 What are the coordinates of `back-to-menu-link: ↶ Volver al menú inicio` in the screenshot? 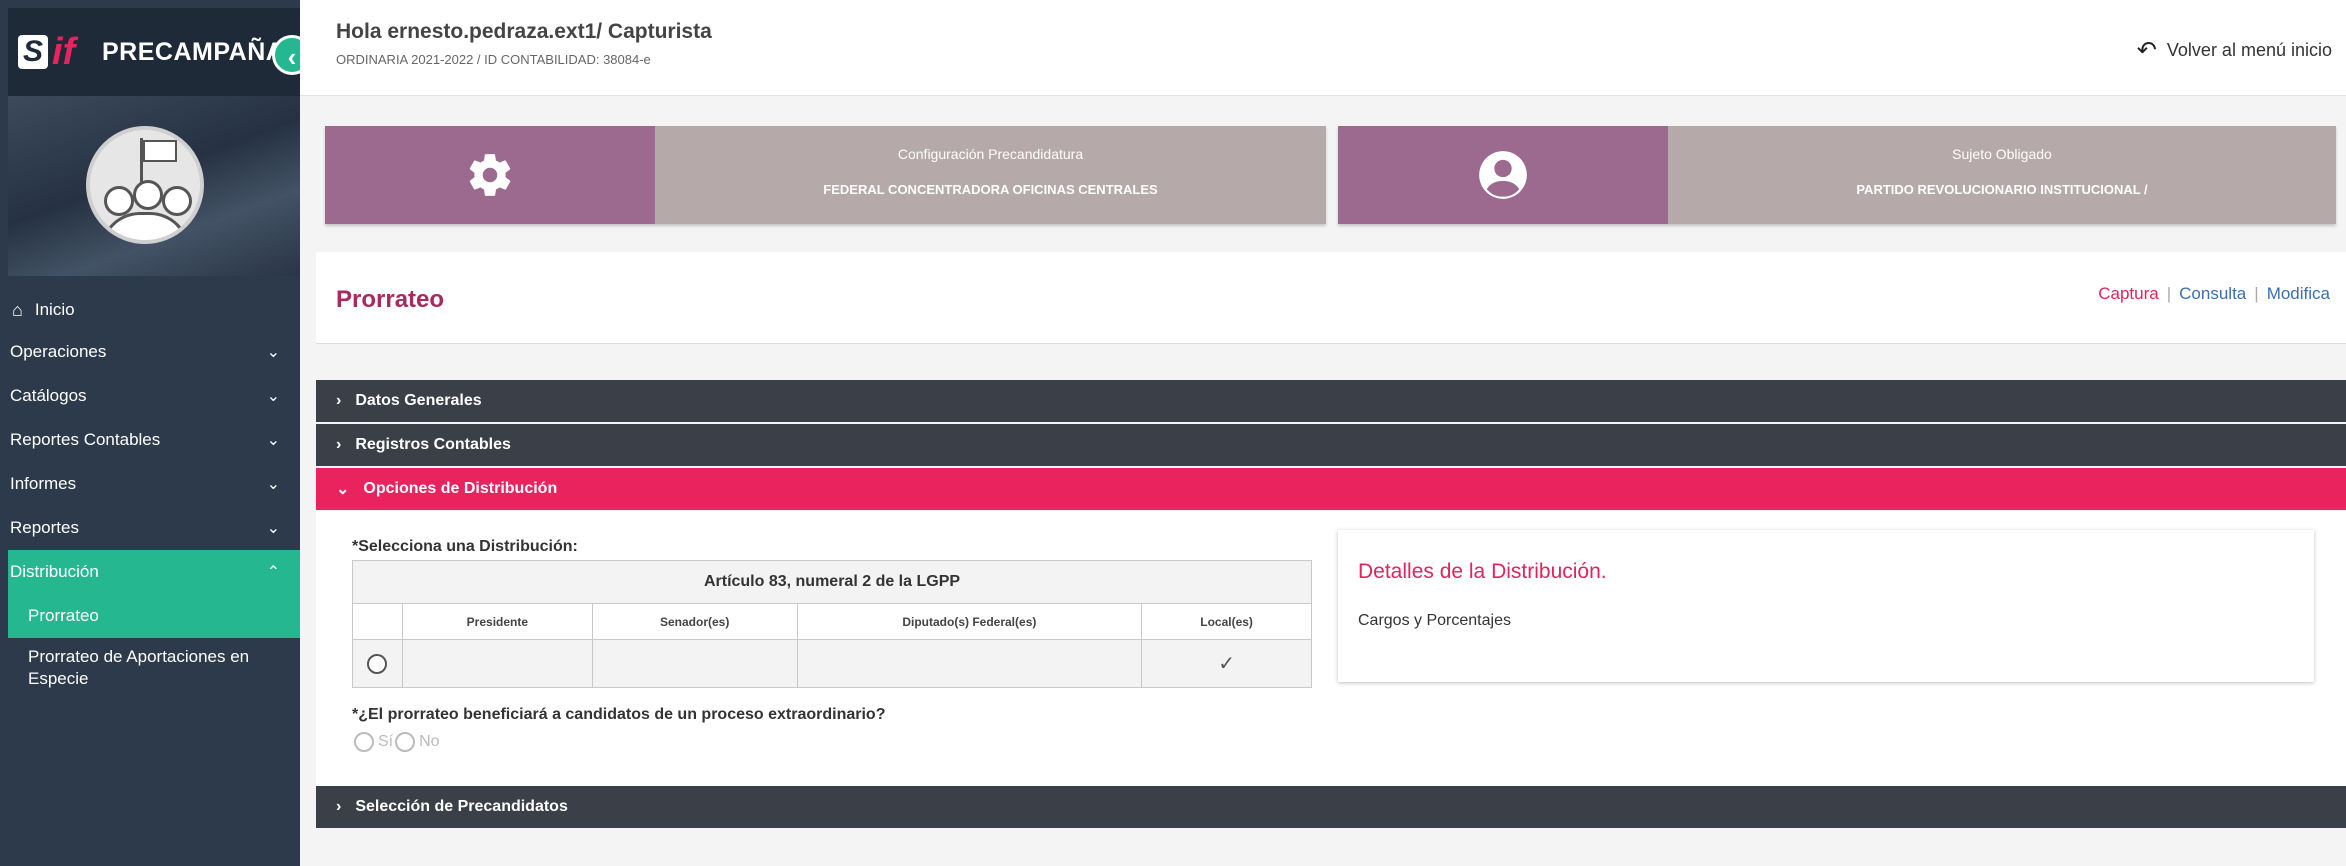 It's located at (2234, 50).